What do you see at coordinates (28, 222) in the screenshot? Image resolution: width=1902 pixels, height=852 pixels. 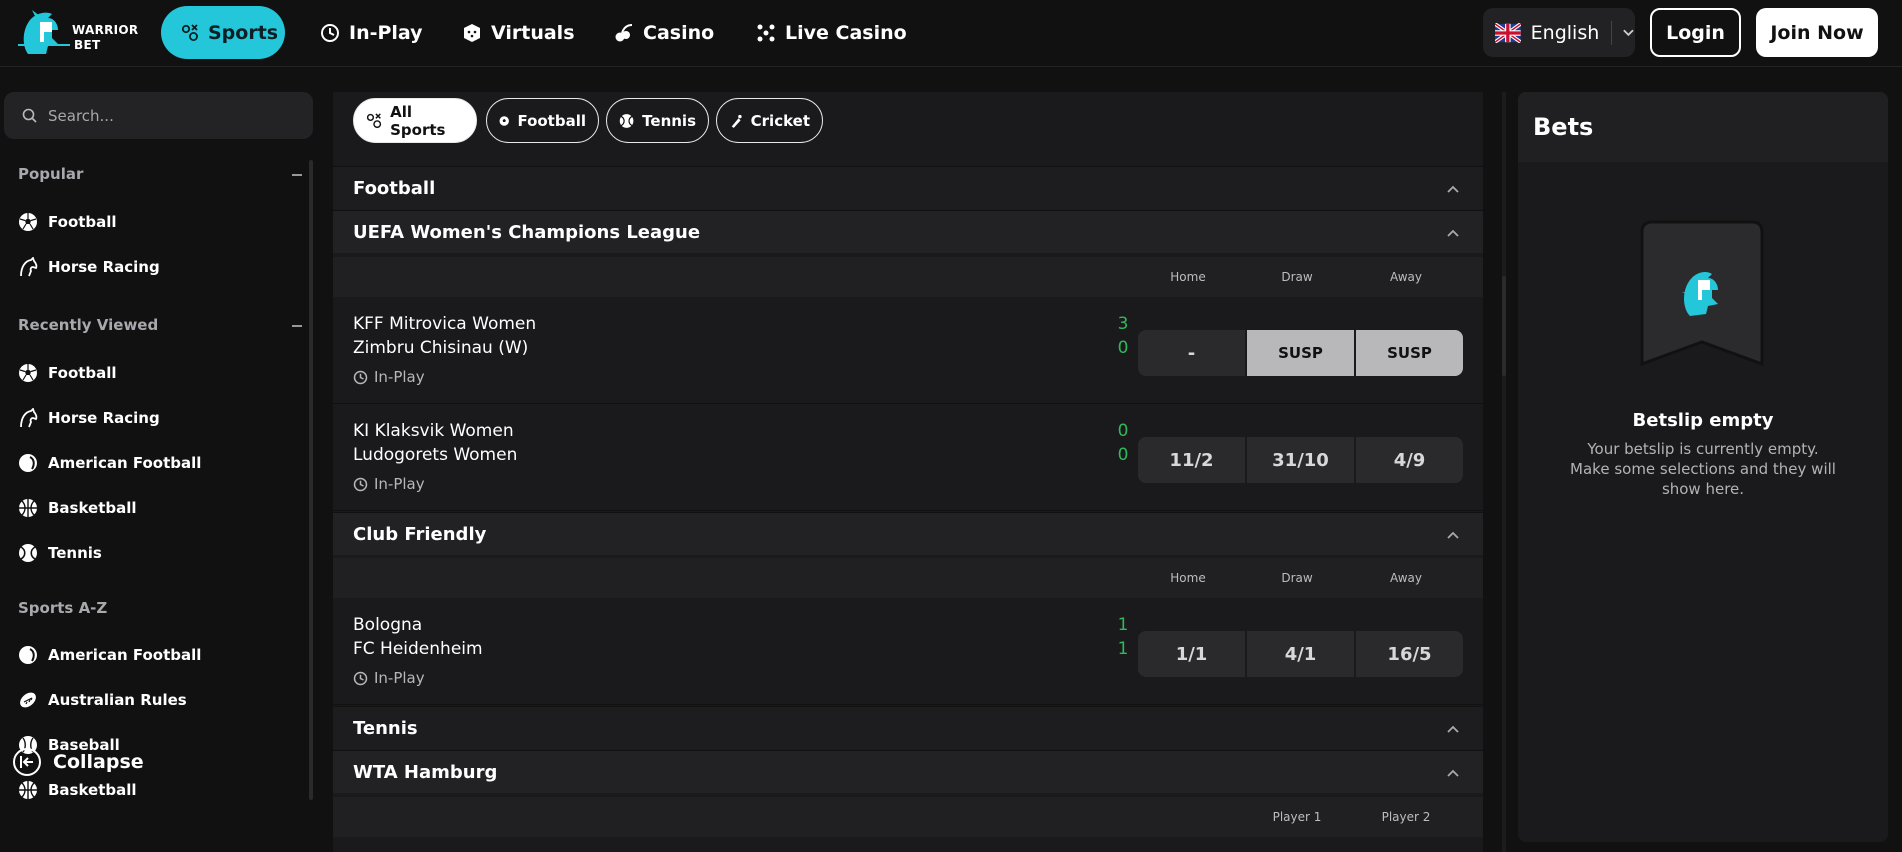 I see `football-icon` at bounding box center [28, 222].